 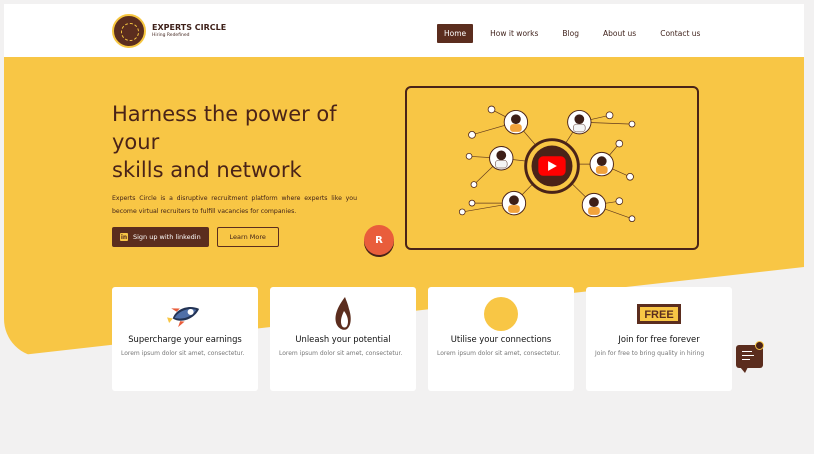 What do you see at coordinates (171, 35) in the screenshot?
I see `brand-tagline: Hiring Redefined` at bounding box center [171, 35].